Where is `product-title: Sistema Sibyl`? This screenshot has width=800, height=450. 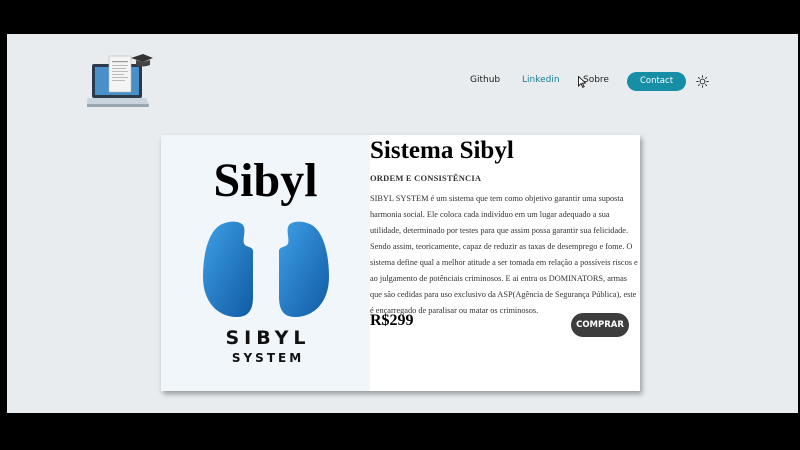 product-title: Sistema Sibyl is located at coordinates (442, 150).